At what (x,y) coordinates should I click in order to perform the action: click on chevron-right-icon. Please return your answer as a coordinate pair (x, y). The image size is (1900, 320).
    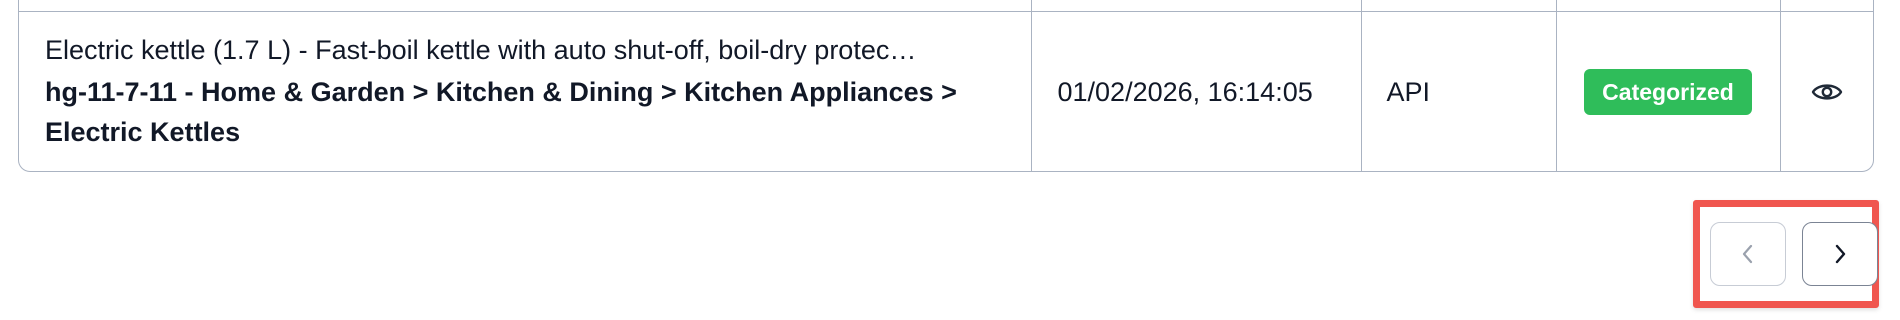
    Looking at the image, I should click on (1840, 254).